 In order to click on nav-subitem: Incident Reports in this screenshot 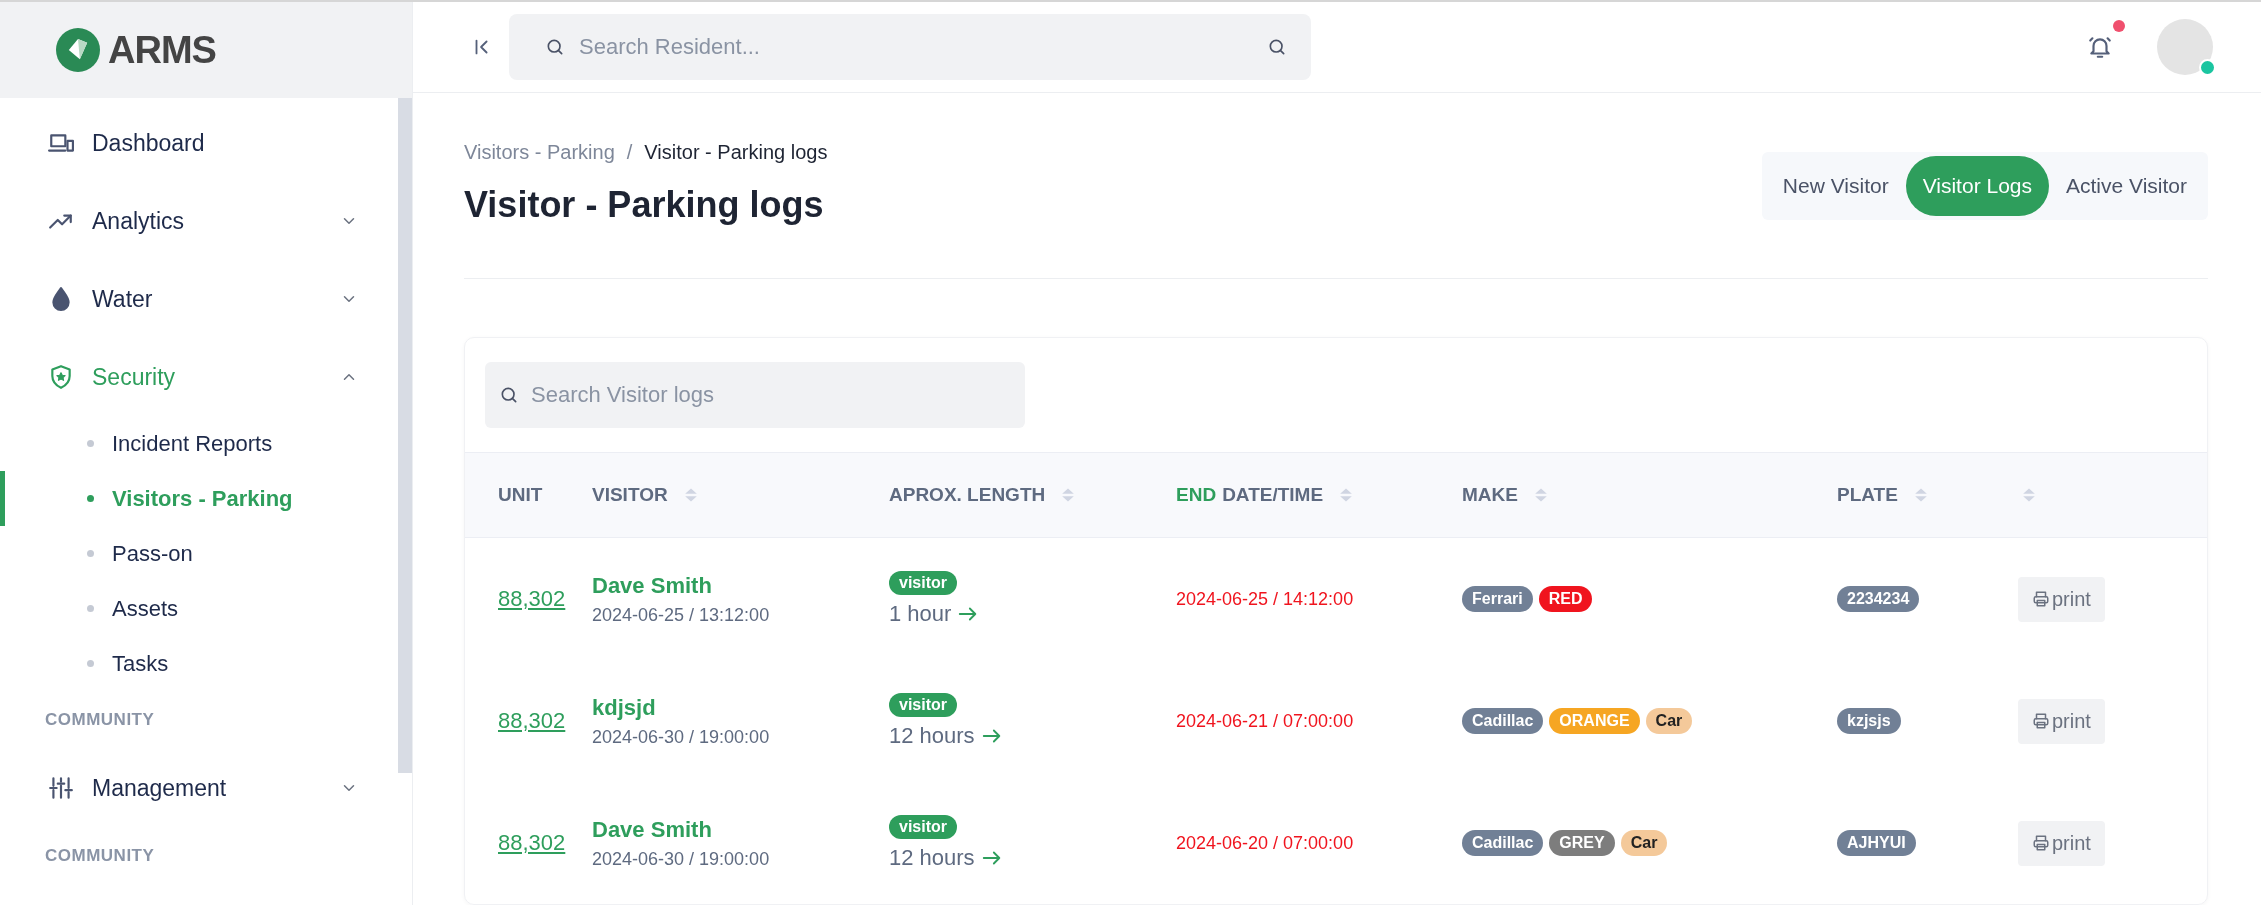, I will do `click(199, 443)`.